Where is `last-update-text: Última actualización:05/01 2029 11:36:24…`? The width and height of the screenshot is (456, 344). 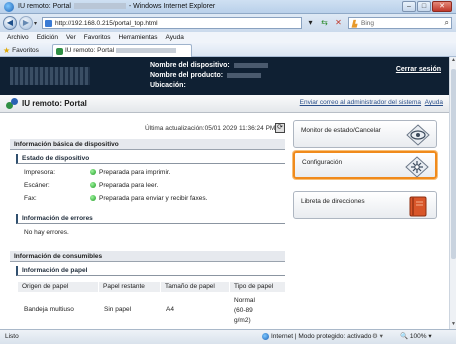
last-update-text: Última actualización:05/01 2029 11:36:24… is located at coordinates (210, 128).